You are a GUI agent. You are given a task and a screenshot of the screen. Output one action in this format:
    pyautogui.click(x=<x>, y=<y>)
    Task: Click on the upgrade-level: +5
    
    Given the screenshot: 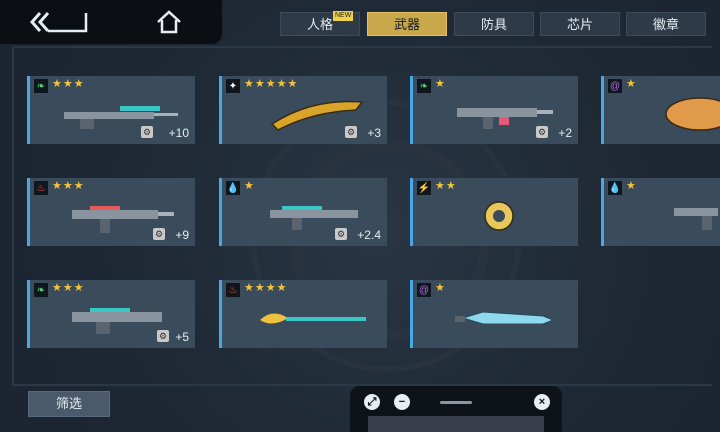 What is the action you would take?
    pyautogui.click(x=182, y=337)
    